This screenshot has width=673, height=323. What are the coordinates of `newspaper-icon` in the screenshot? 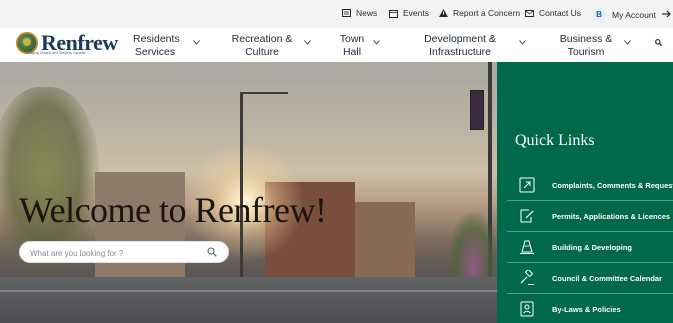 It's located at (346, 13).